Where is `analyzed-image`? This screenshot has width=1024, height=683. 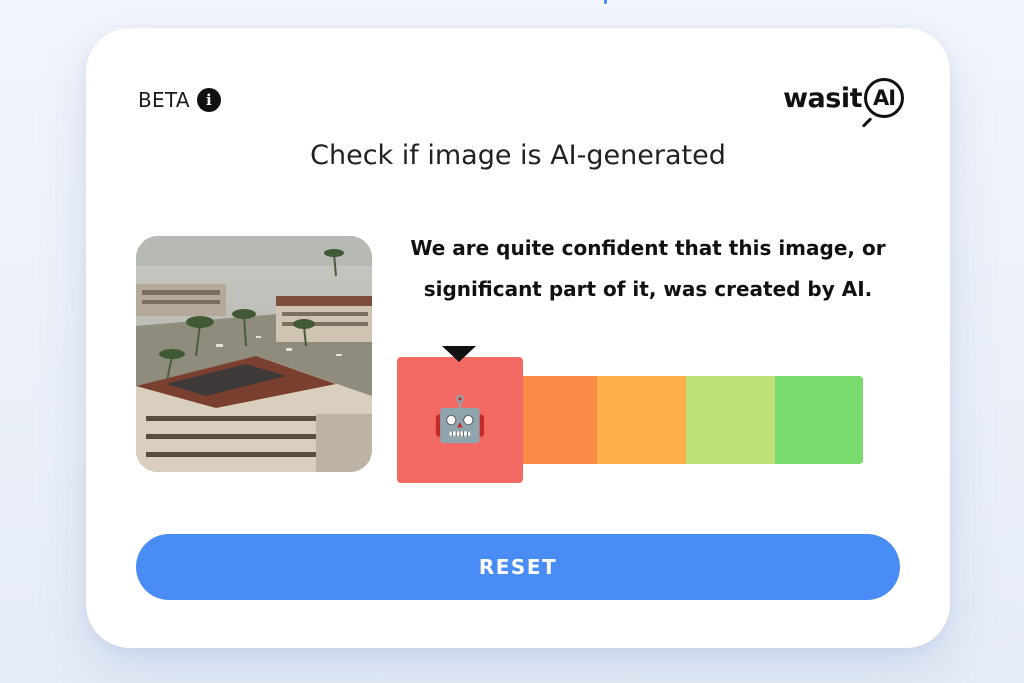
analyzed-image is located at coordinates (254, 354).